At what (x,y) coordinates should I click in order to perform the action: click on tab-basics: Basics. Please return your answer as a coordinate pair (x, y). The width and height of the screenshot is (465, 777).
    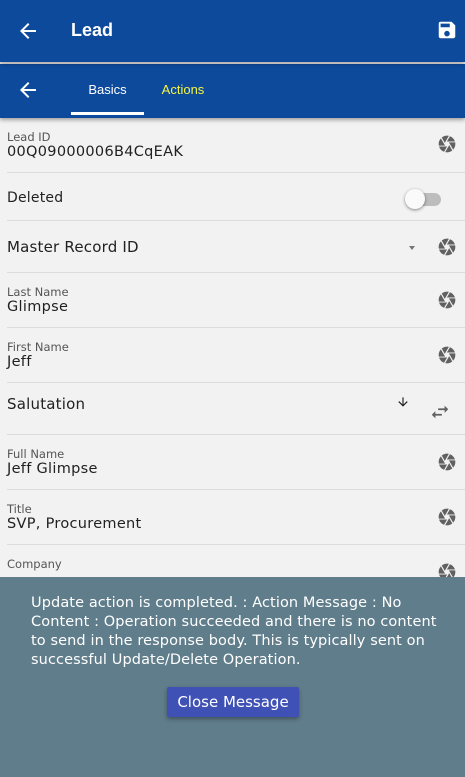
    Looking at the image, I should click on (107, 89).